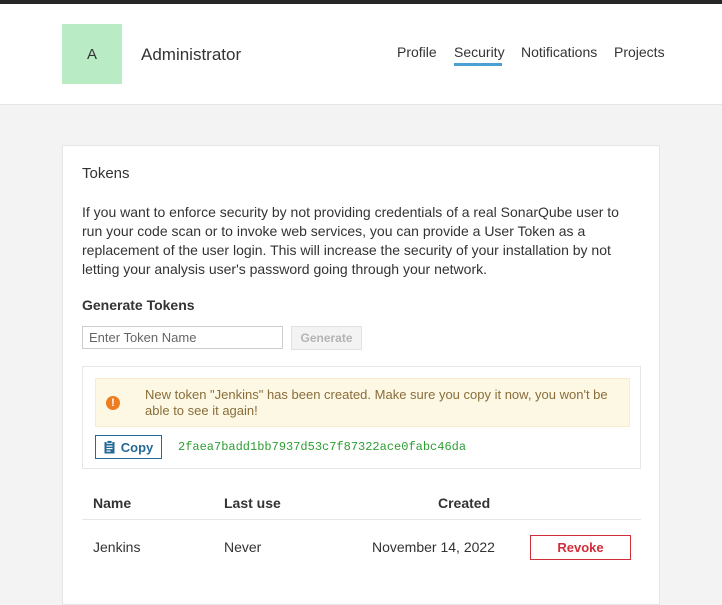 The height and width of the screenshot is (605, 722). What do you see at coordinates (138, 305) in the screenshot?
I see `generate-tokens-heading: Generate Tokens` at bounding box center [138, 305].